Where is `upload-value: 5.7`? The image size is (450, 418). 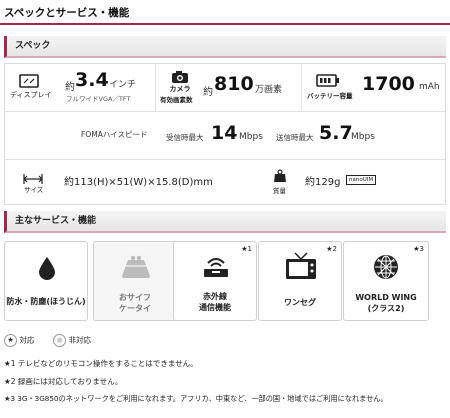
upload-value: 5.7 is located at coordinates (336, 133).